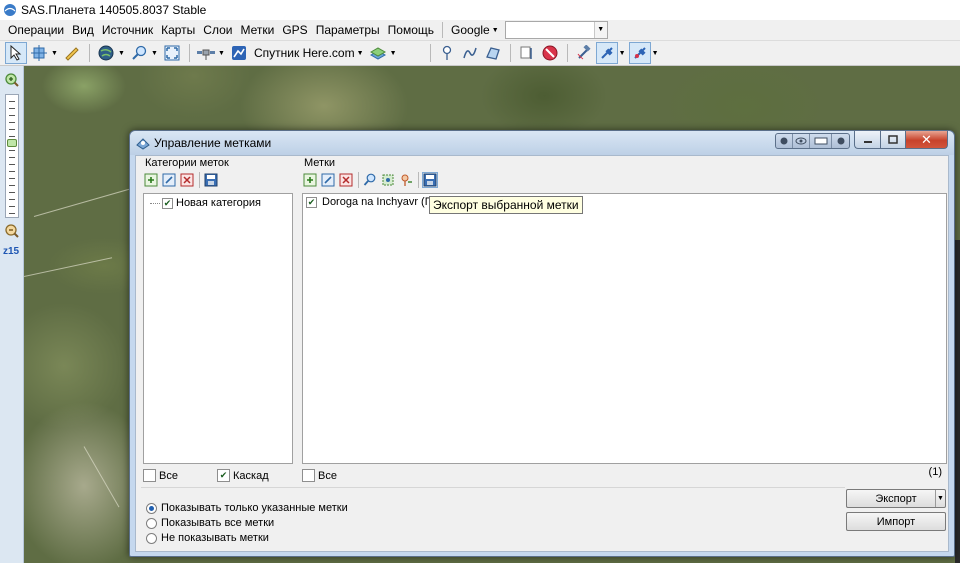 This screenshot has height=563, width=960. Describe the element at coordinates (311, 202) in the screenshot. I see `mark-checkbox: ✔` at that location.